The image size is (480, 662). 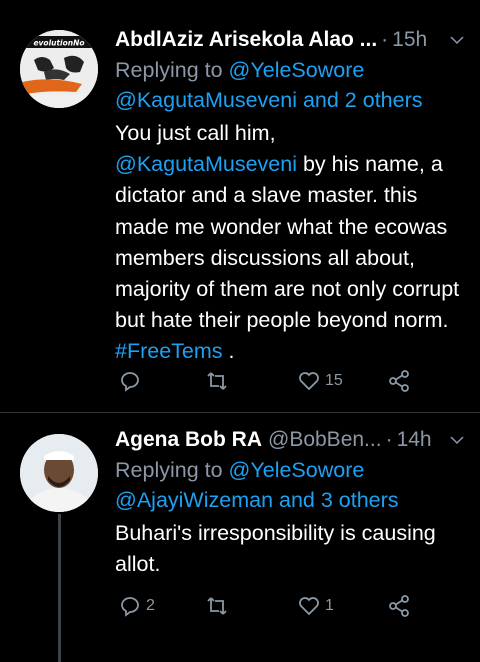 I want to click on avatar-photo-icon, so click(x=59, y=473).